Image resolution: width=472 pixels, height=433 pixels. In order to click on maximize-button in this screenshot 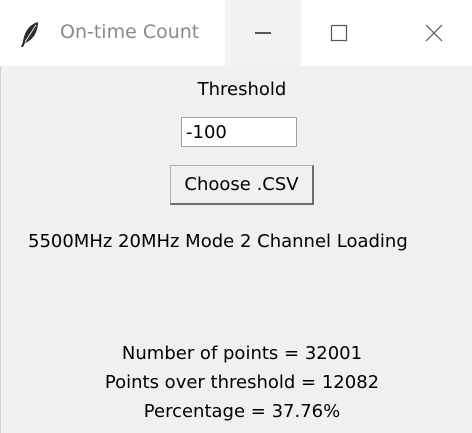, I will do `click(339, 33)`.